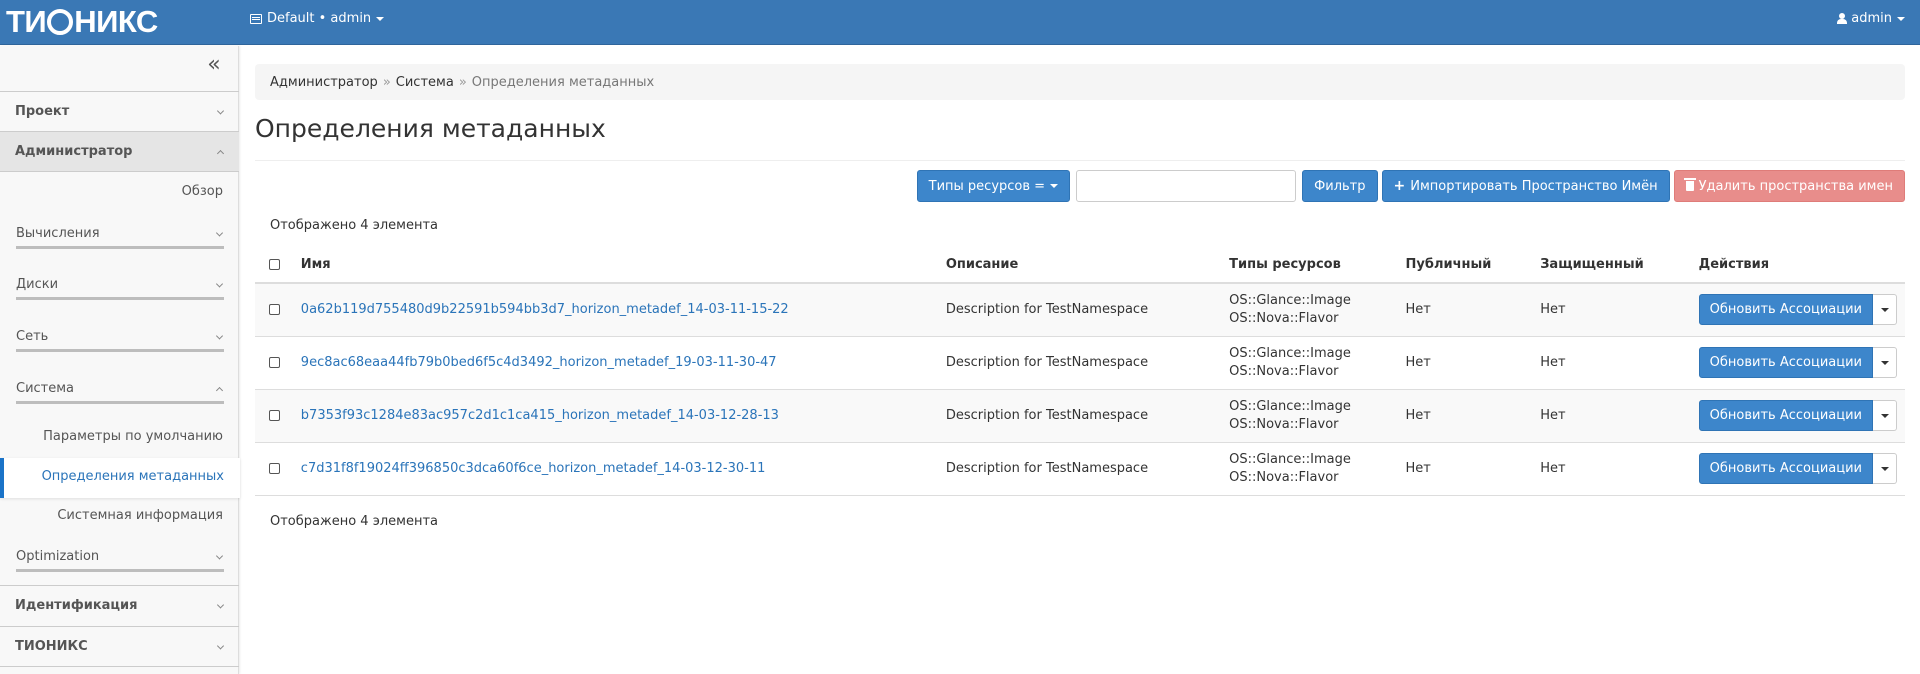  I want to click on breadcrumb-item-system: Система, so click(425, 82).